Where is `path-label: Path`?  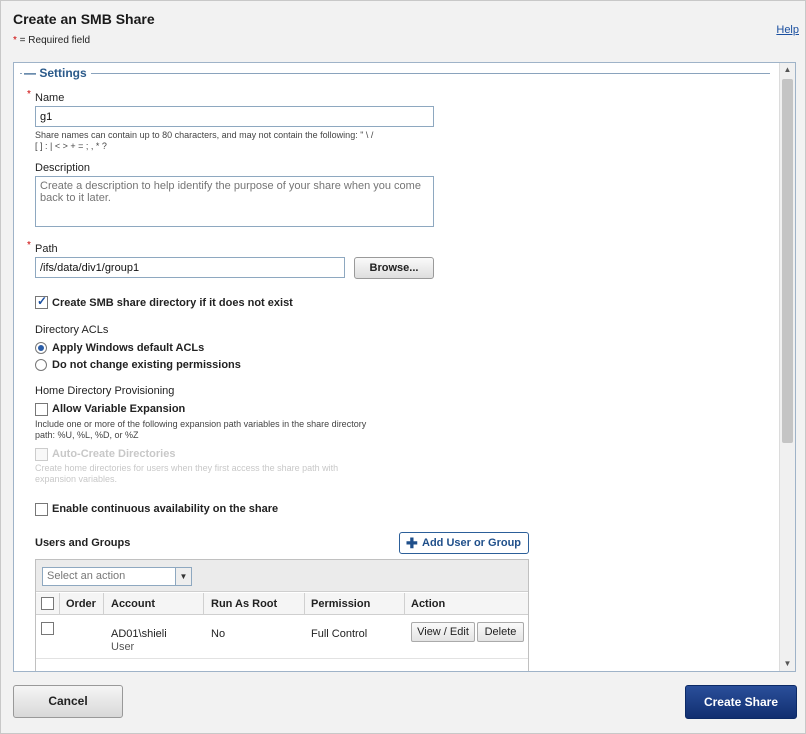
path-label: Path is located at coordinates (46, 249).